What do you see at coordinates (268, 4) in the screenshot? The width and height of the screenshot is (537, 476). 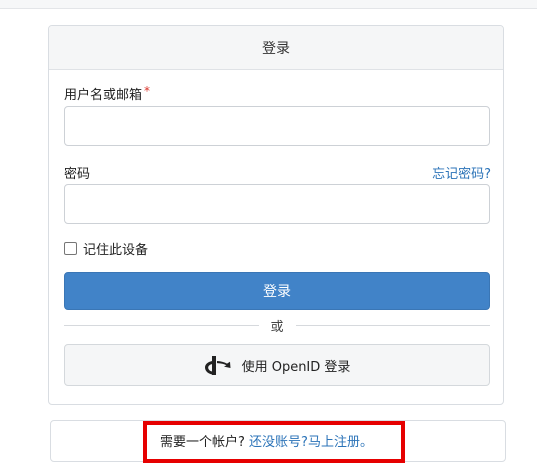 I see `top-page-strip` at bounding box center [268, 4].